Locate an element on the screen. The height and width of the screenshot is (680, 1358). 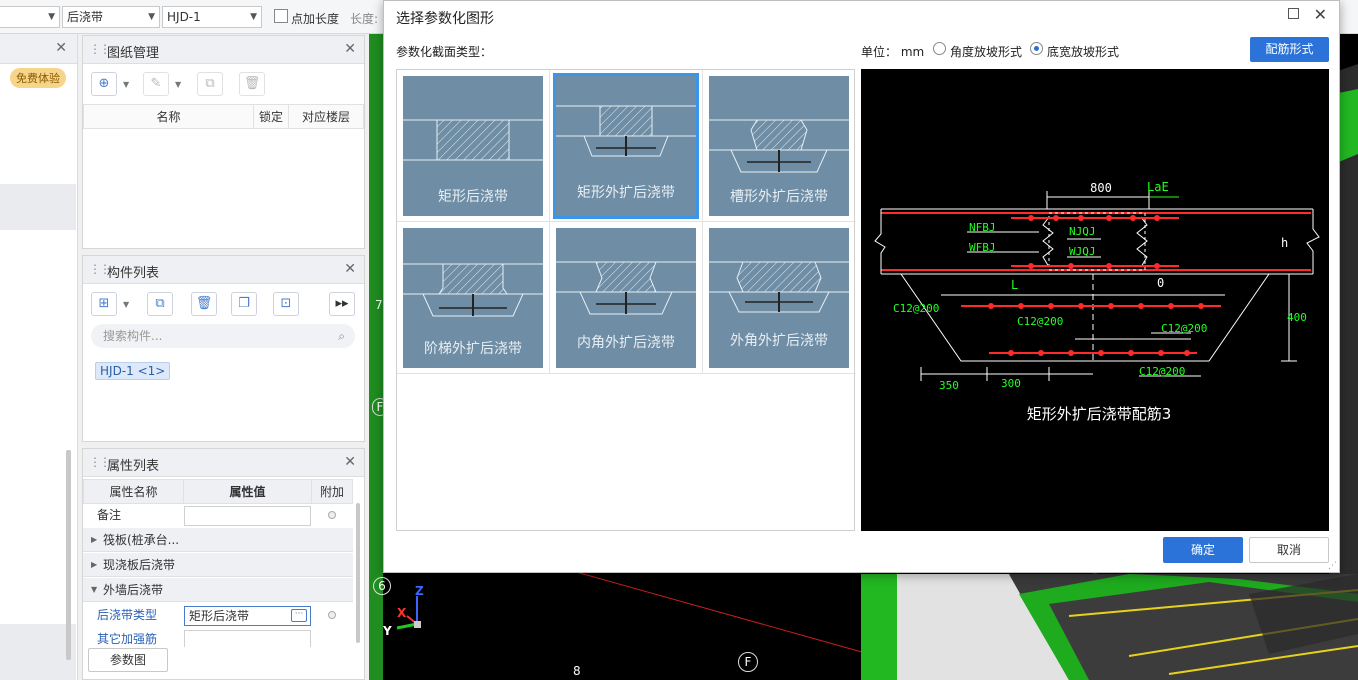
add-length-checkbox is located at coordinates (281, 16).